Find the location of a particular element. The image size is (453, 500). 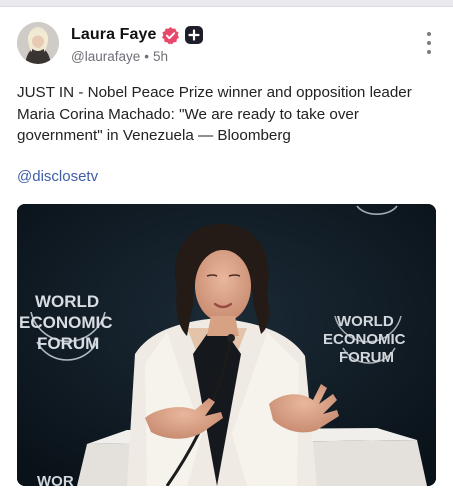

author-handle: @laurafaye is located at coordinates (105, 56).